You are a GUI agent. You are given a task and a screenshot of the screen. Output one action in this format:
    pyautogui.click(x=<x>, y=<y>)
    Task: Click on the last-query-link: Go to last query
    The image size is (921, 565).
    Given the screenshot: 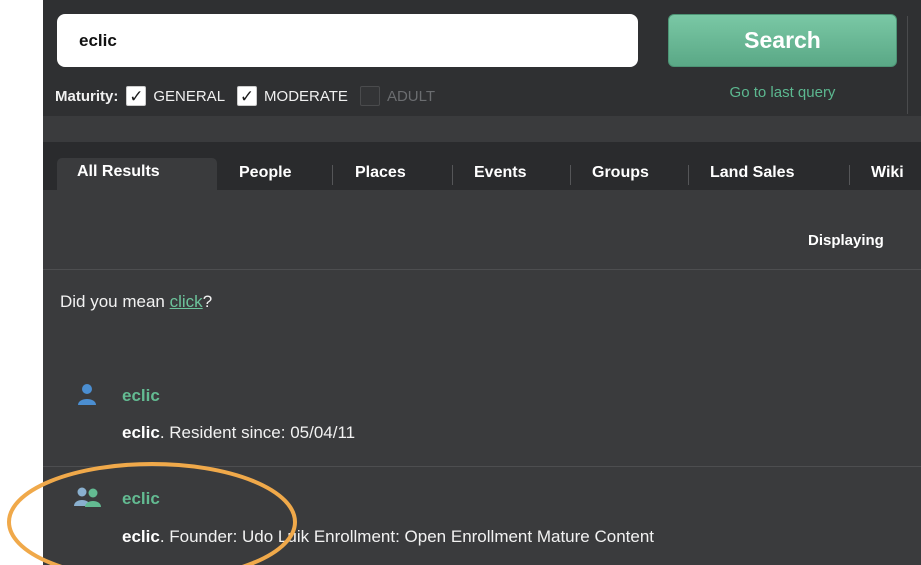 What is the action you would take?
    pyautogui.click(x=782, y=92)
    